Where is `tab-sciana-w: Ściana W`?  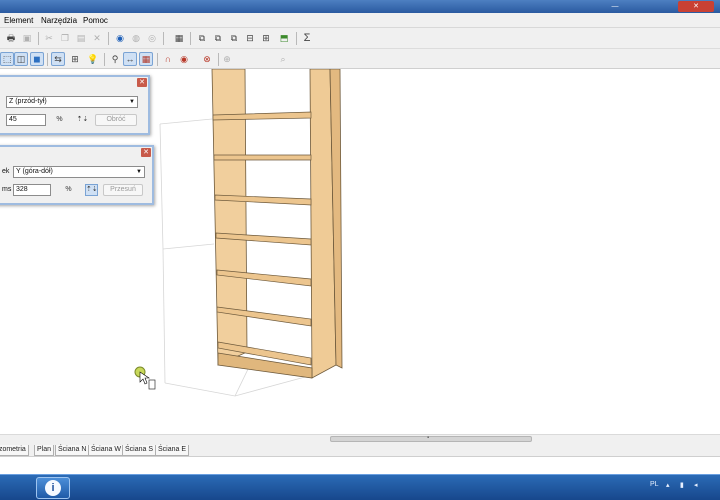
tab-sciana-w: Ściana W is located at coordinates (106, 450).